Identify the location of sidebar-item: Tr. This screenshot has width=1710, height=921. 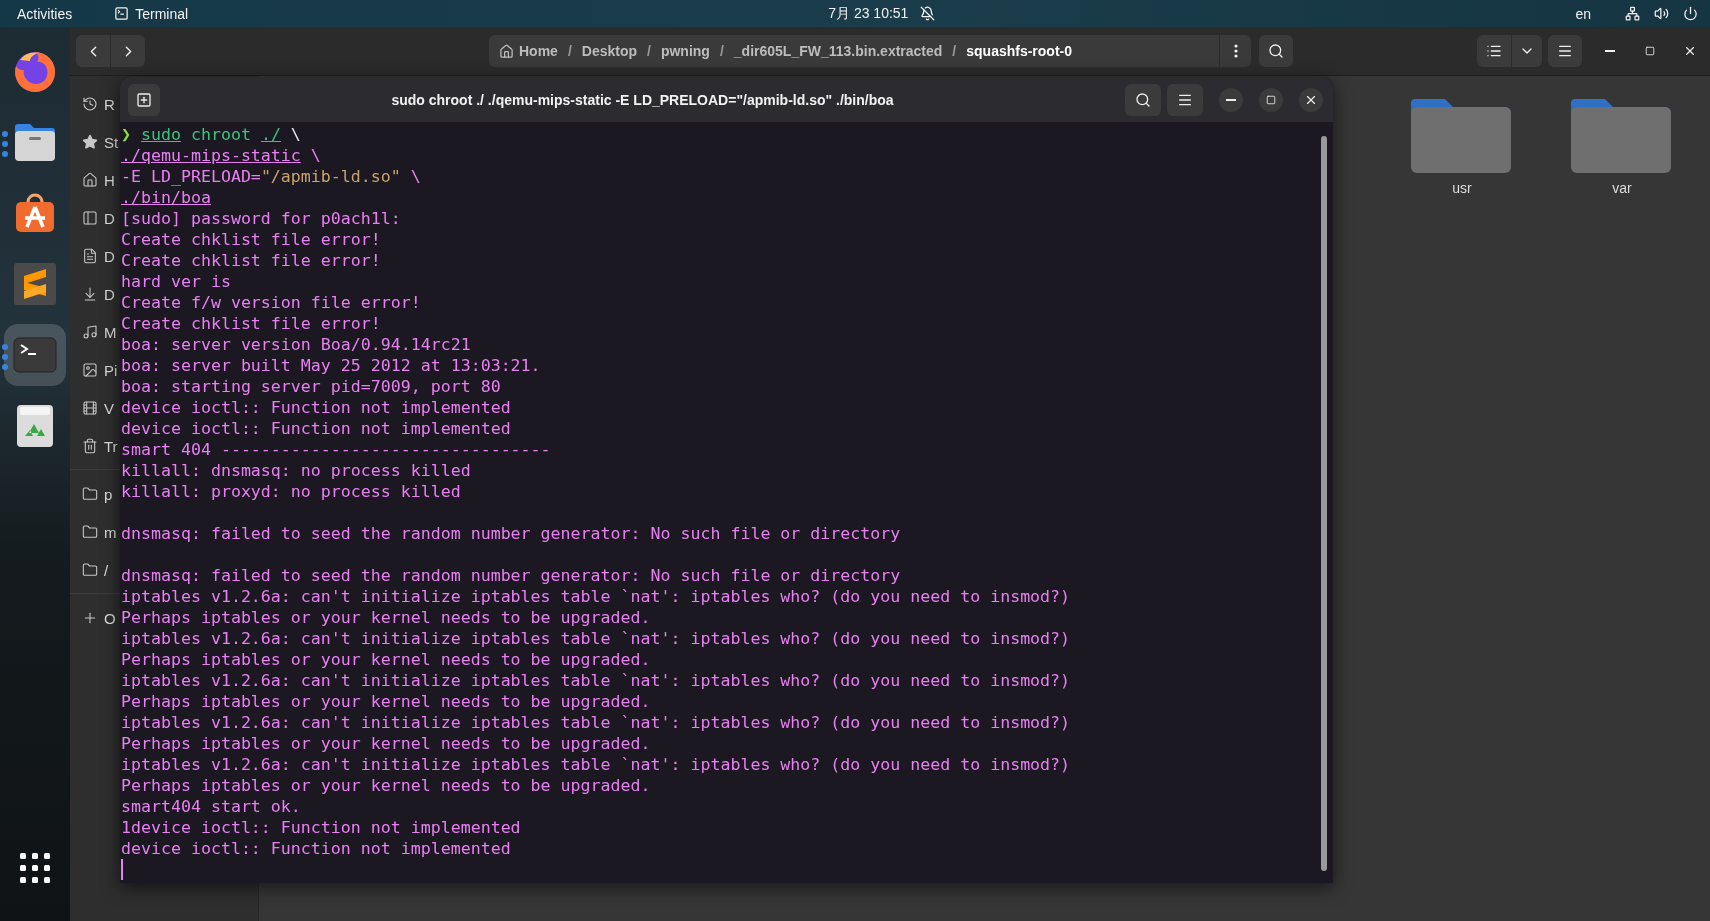
(94, 446).